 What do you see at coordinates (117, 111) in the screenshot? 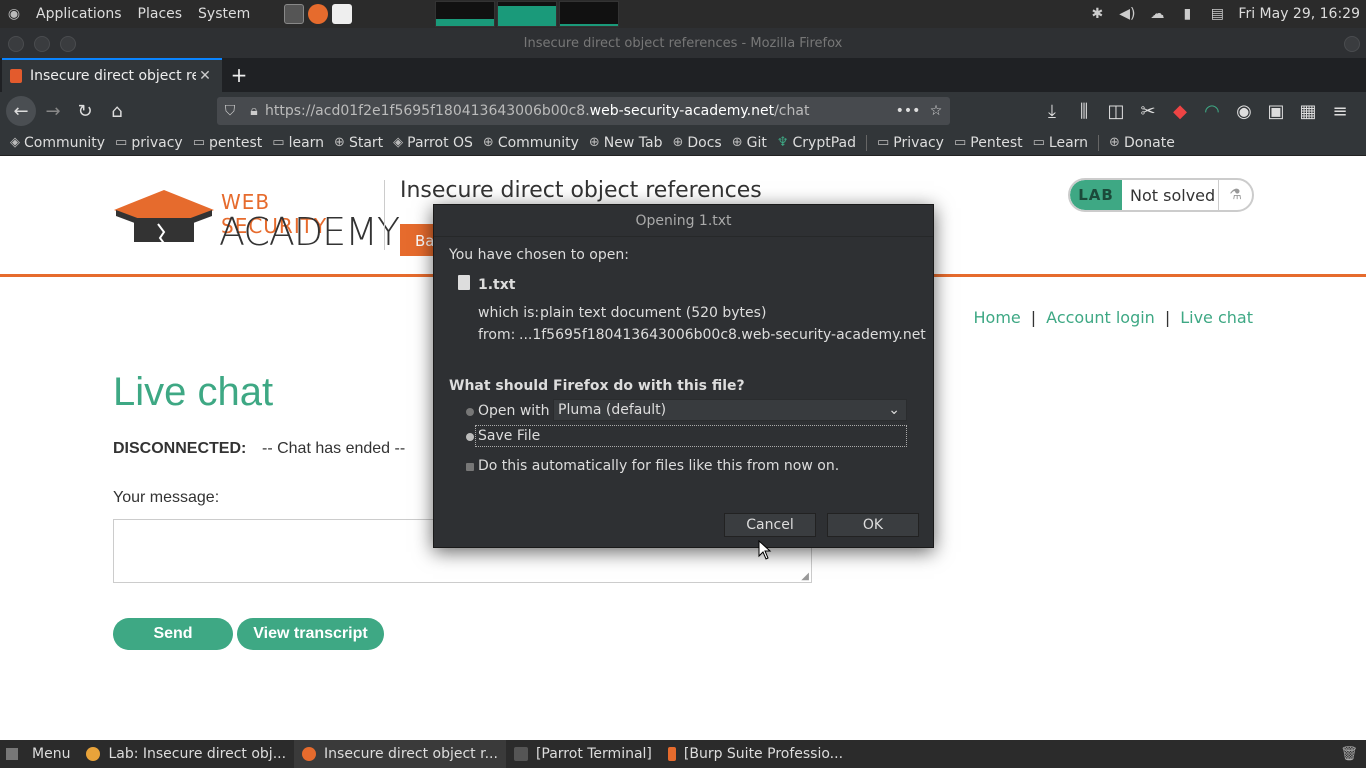
I see `home-button: ⌂` at bounding box center [117, 111].